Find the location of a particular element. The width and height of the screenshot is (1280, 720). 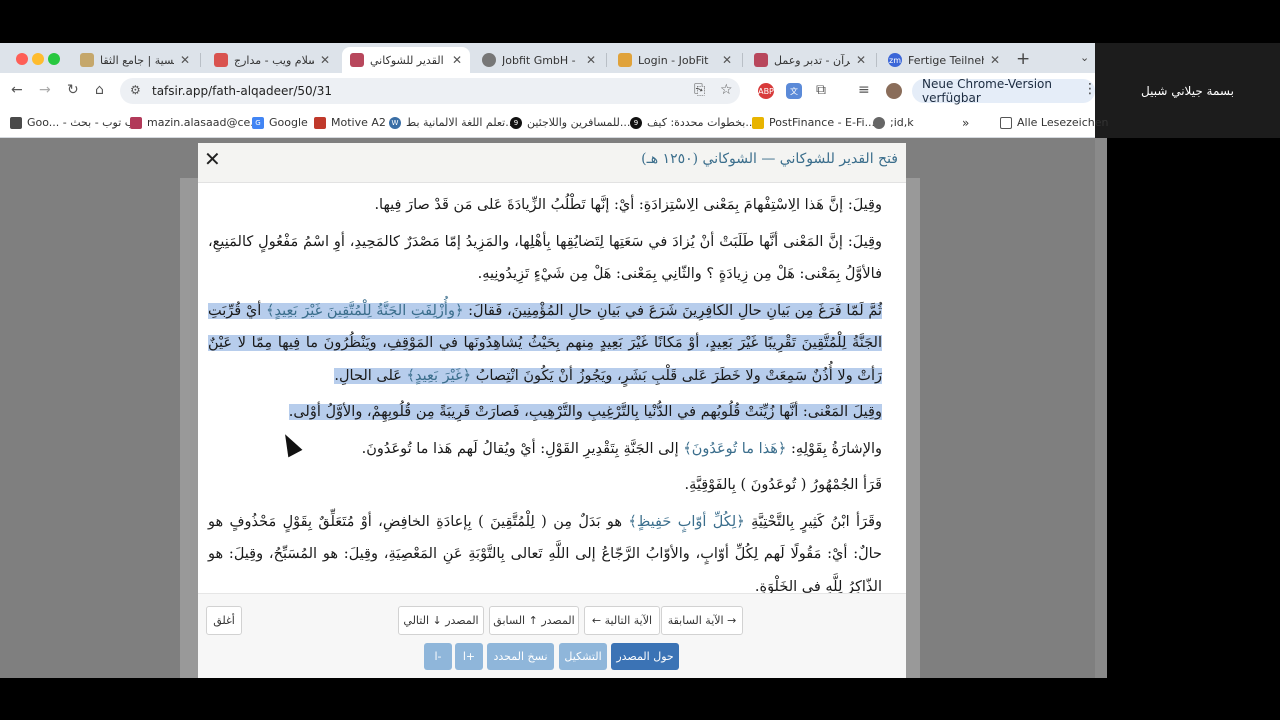

tab-islamweb: إسلام ويب - مدارج ✕ is located at coordinates (272, 60).